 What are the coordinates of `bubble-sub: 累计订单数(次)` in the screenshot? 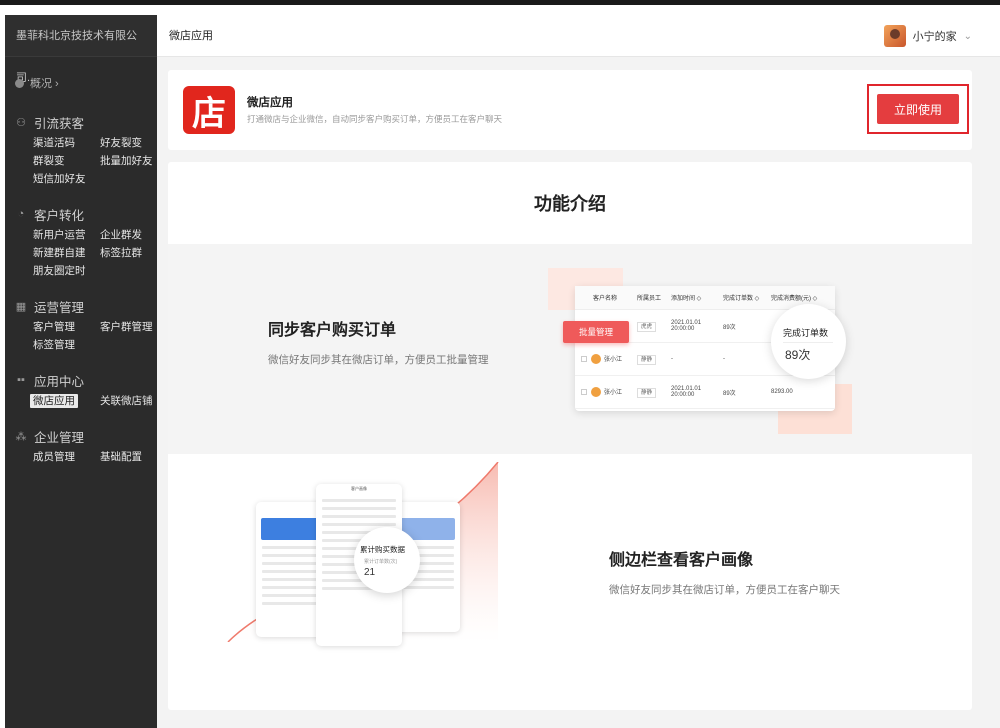 It's located at (381, 562).